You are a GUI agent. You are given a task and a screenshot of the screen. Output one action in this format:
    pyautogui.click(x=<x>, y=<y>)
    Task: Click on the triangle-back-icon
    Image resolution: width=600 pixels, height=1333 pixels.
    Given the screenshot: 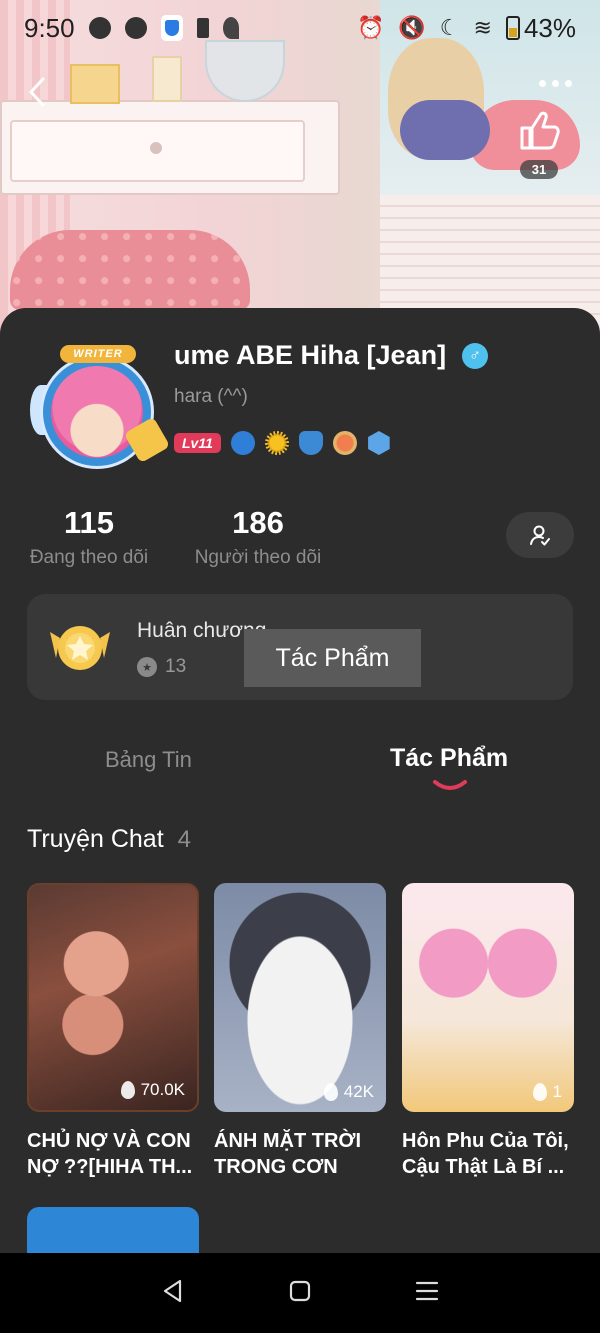 What is the action you would take?
    pyautogui.click(x=173, y=1290)
    